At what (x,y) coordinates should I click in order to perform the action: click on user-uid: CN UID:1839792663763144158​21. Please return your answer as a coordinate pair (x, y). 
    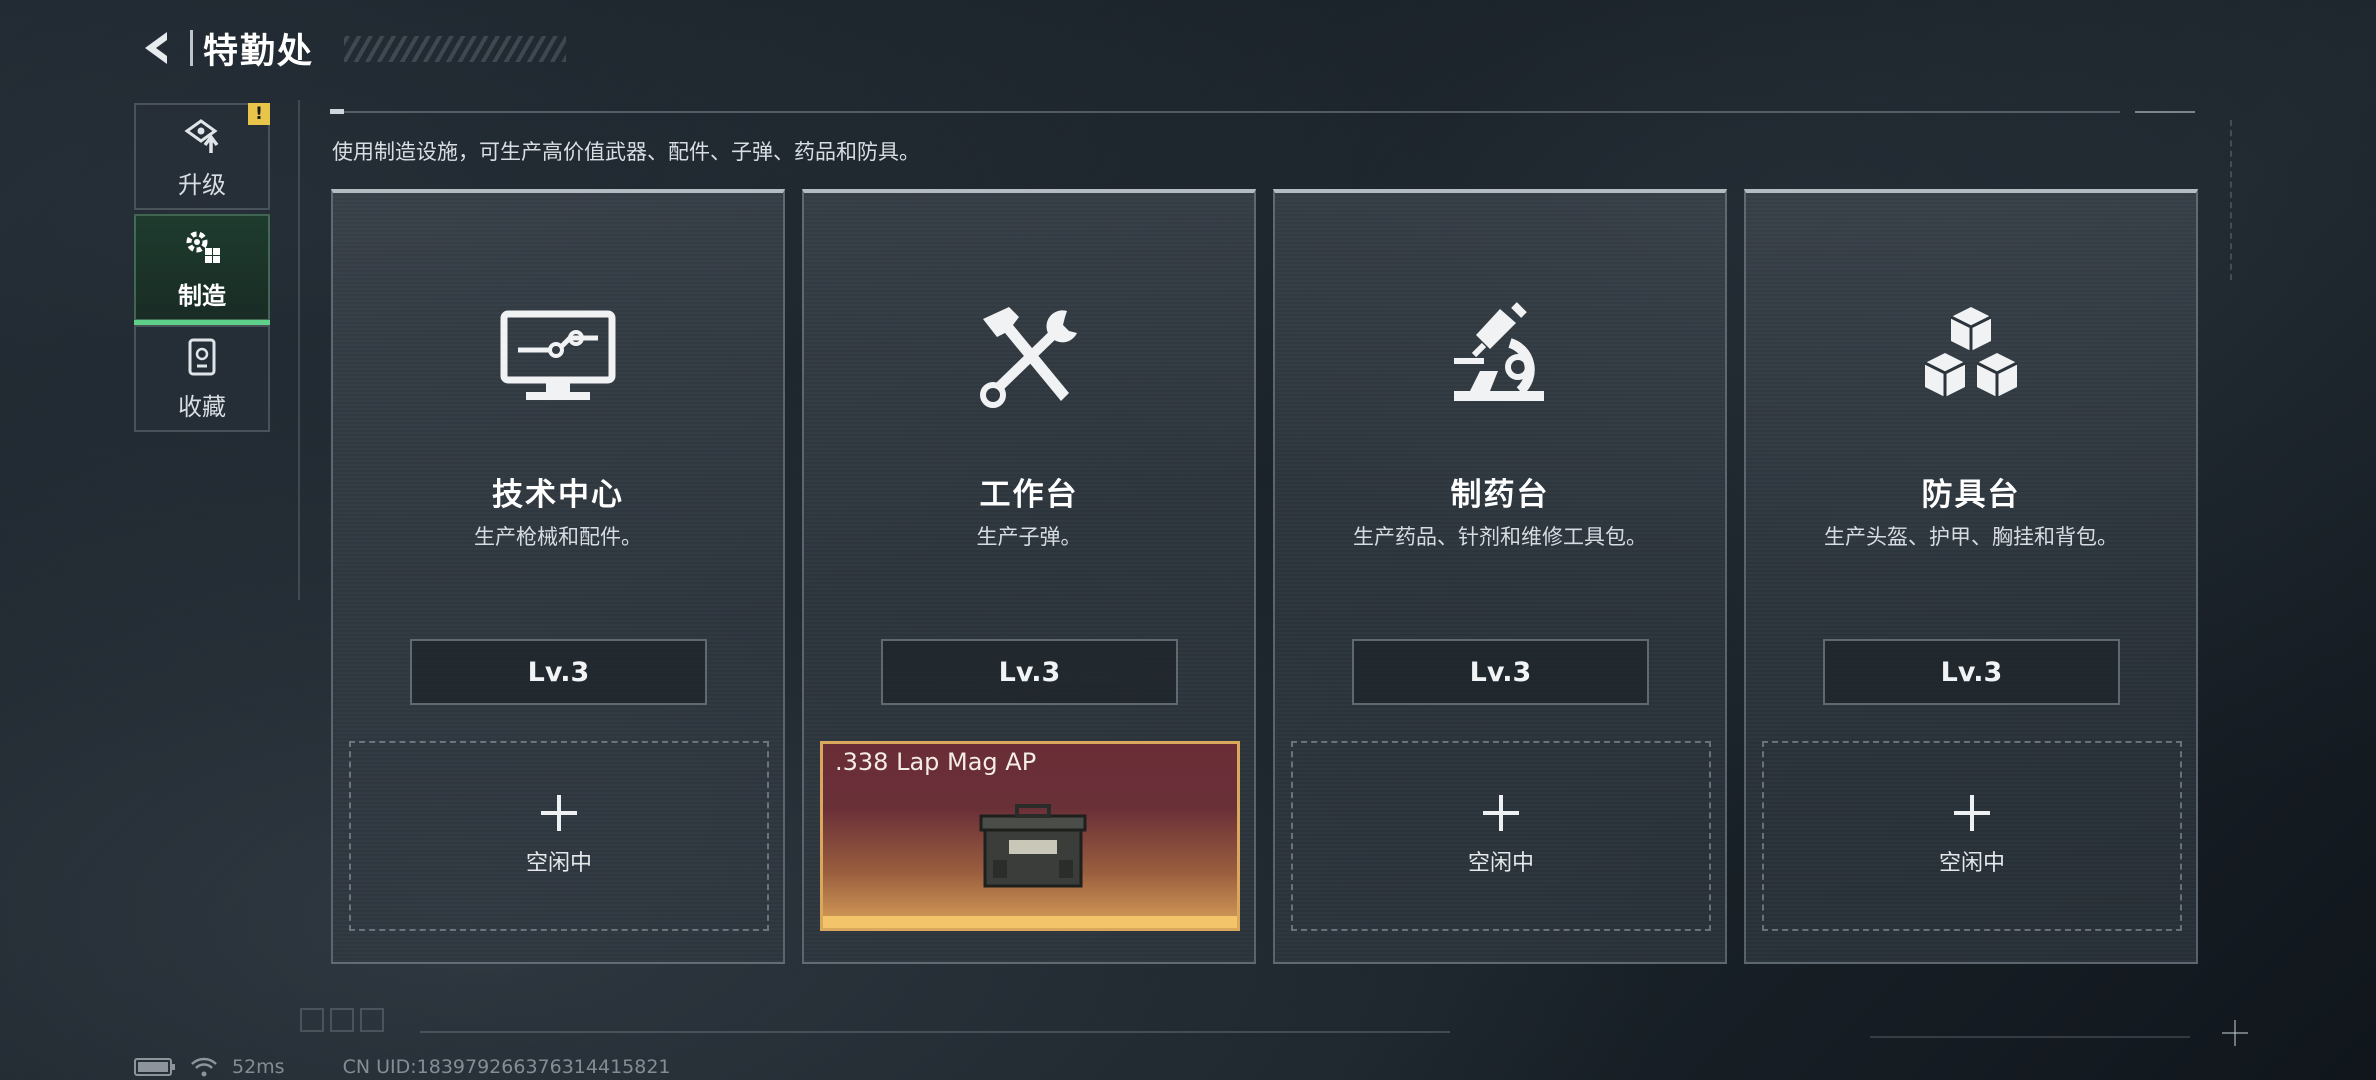
    Looking at the image, I should click on (506, 1067).